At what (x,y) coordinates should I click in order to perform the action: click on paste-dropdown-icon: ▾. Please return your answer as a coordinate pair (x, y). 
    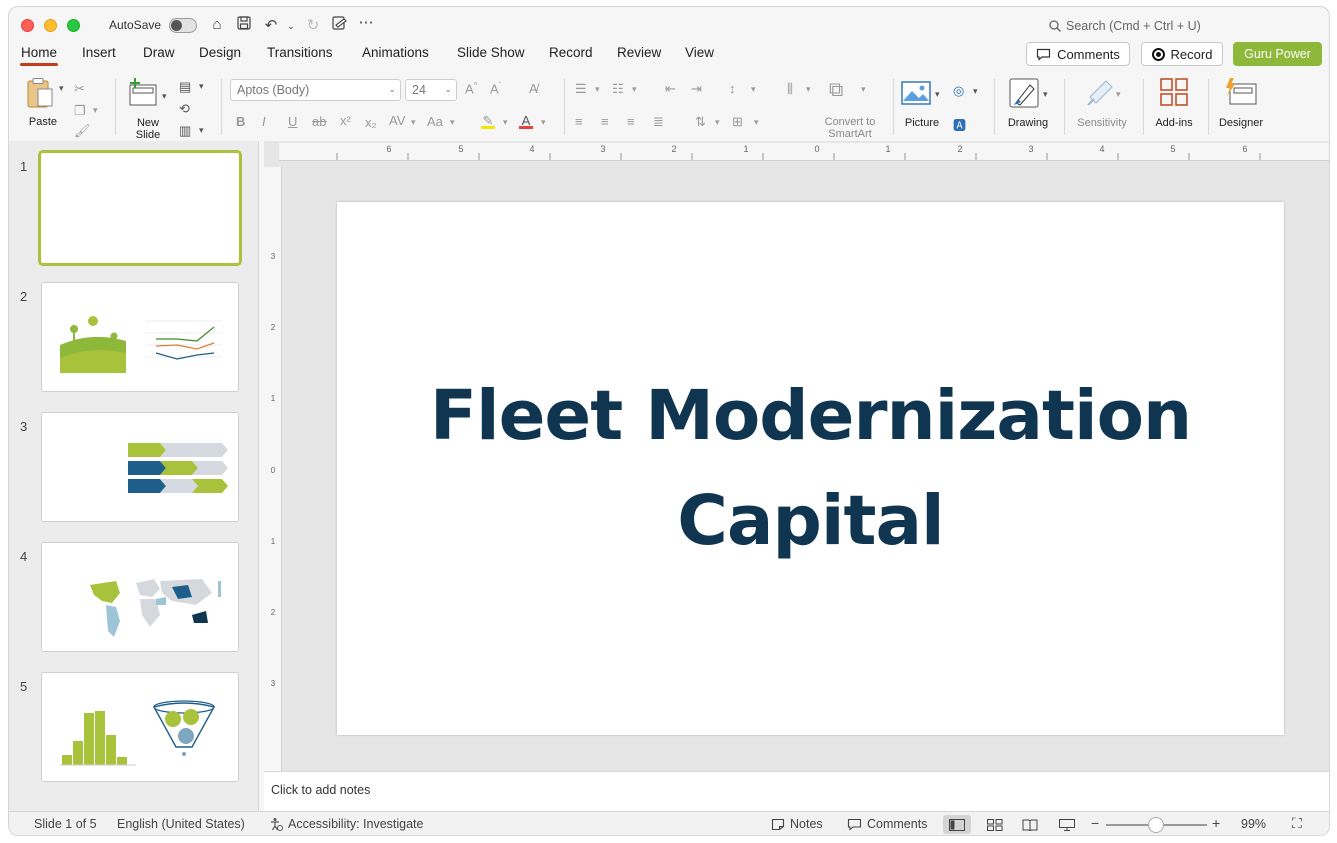
    Looking at the image, I should click on (61, 88).